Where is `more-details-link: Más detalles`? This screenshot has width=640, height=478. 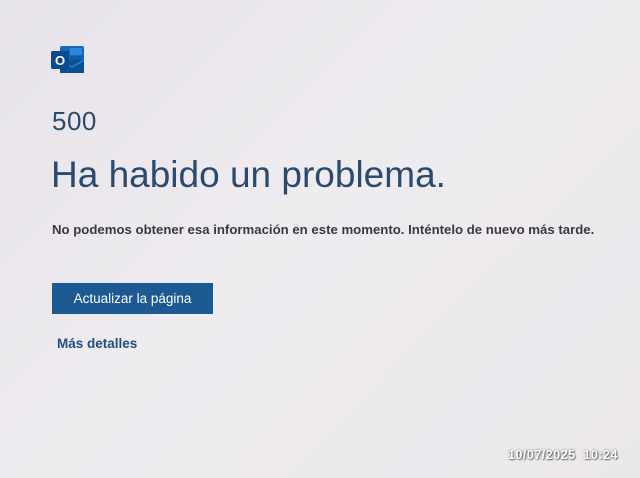 more-details-link: Más detalles is located at coordinates (97, 343).